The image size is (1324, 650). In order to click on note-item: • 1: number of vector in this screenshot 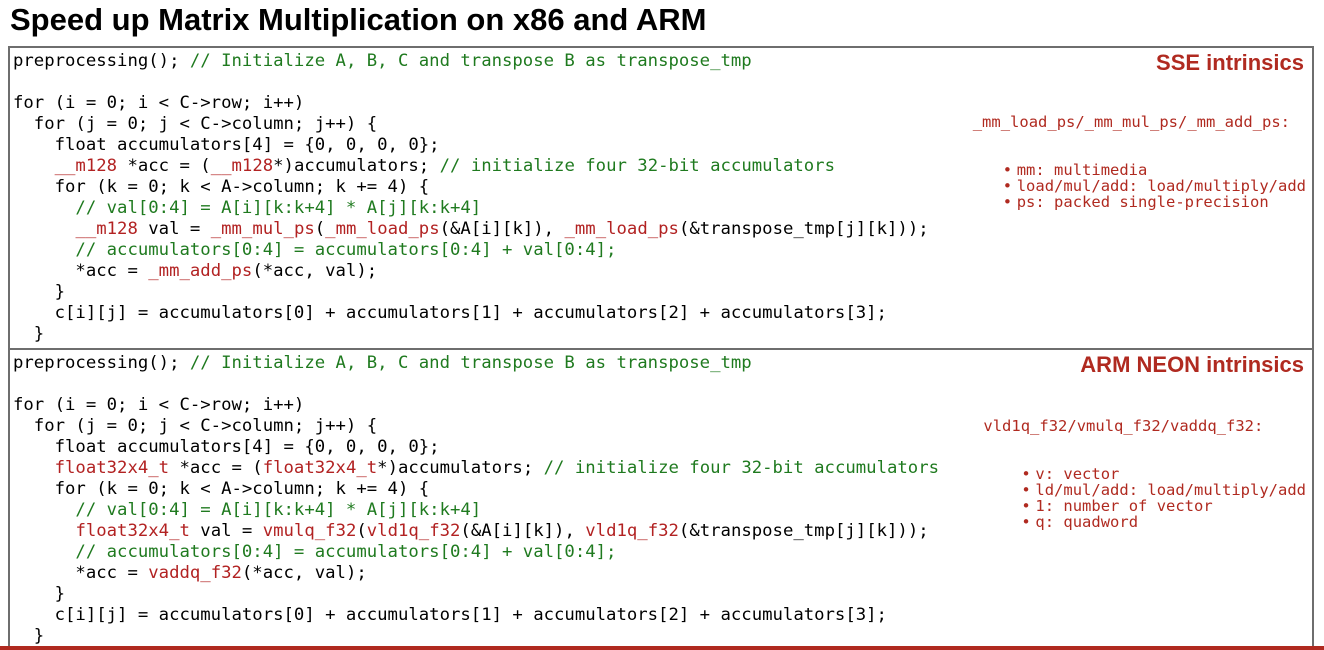, I will do `click(1163, 506)`.